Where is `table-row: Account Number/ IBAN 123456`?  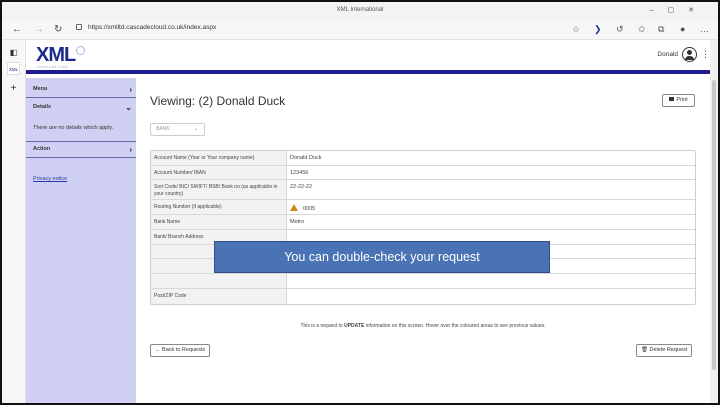
table-row: Account Number/ IBAN 123456 is located at coordinates (423, 173).